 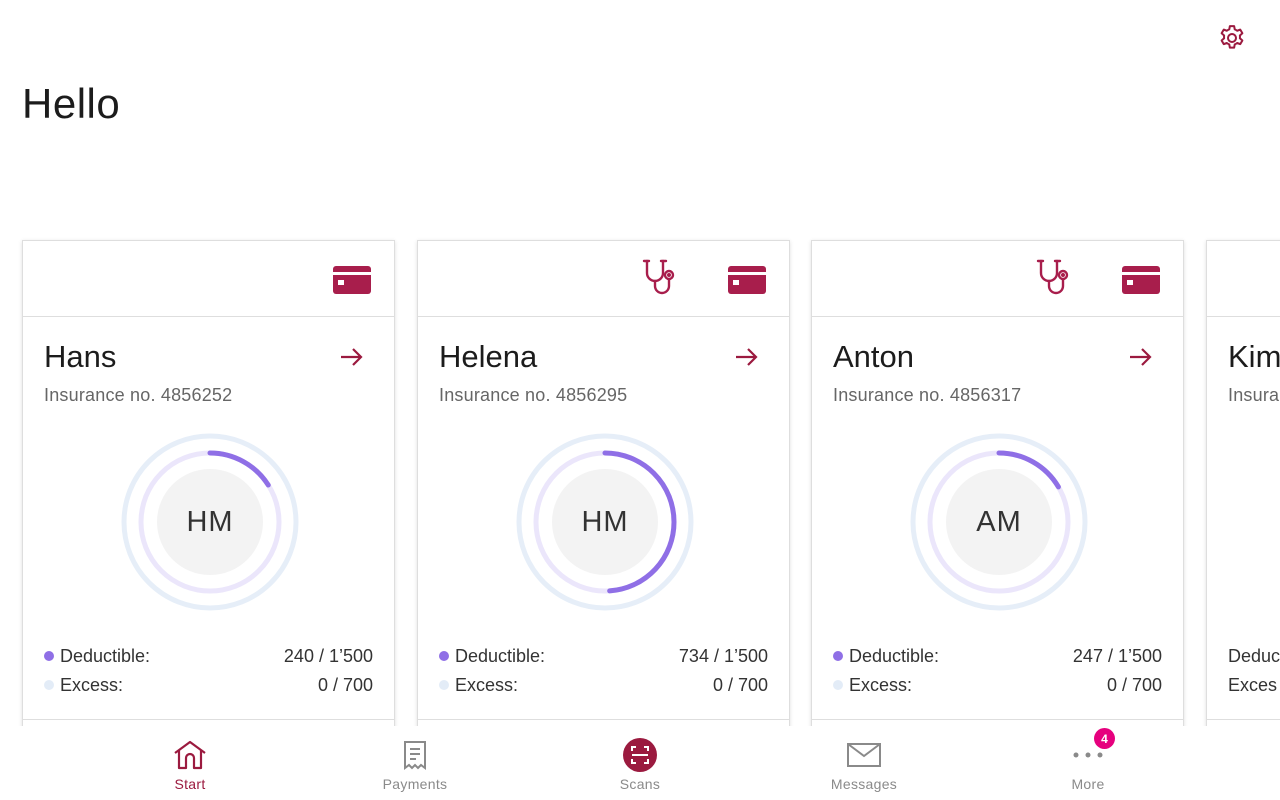 What do you see at coordinates (415, 784) in the screenshot?
I see `nav-label: Payments` at bounding box center [415, 784].